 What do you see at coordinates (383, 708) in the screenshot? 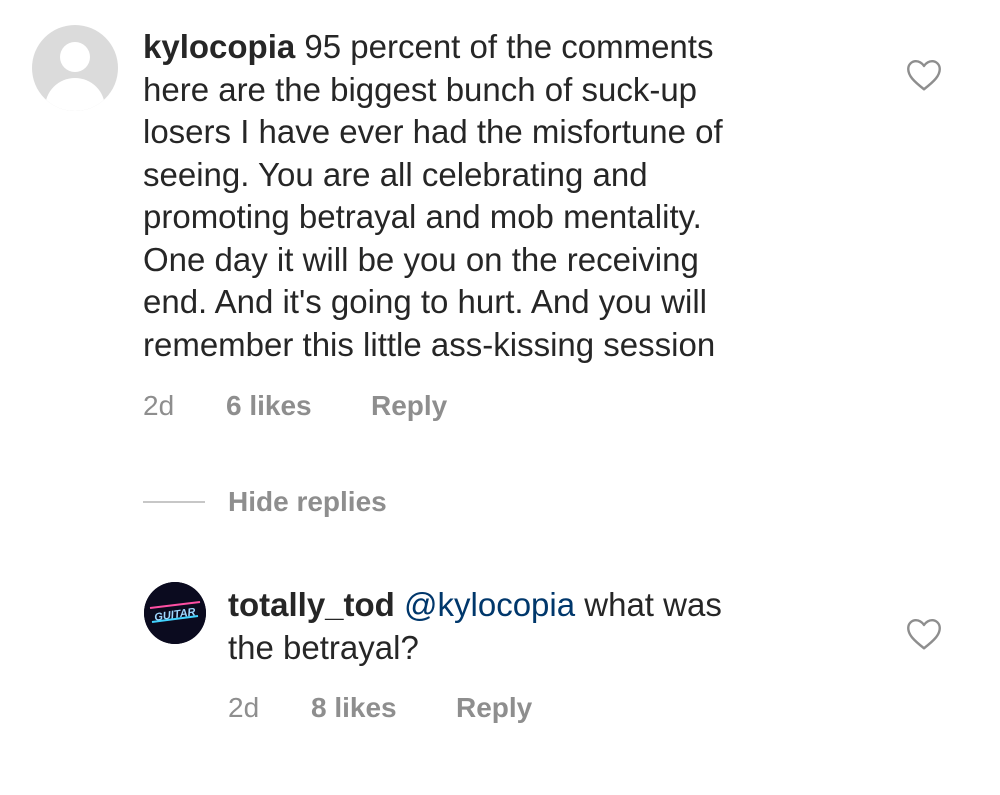
I see `reply-likes-count: 8 likes` at bounding box center [383, 708].